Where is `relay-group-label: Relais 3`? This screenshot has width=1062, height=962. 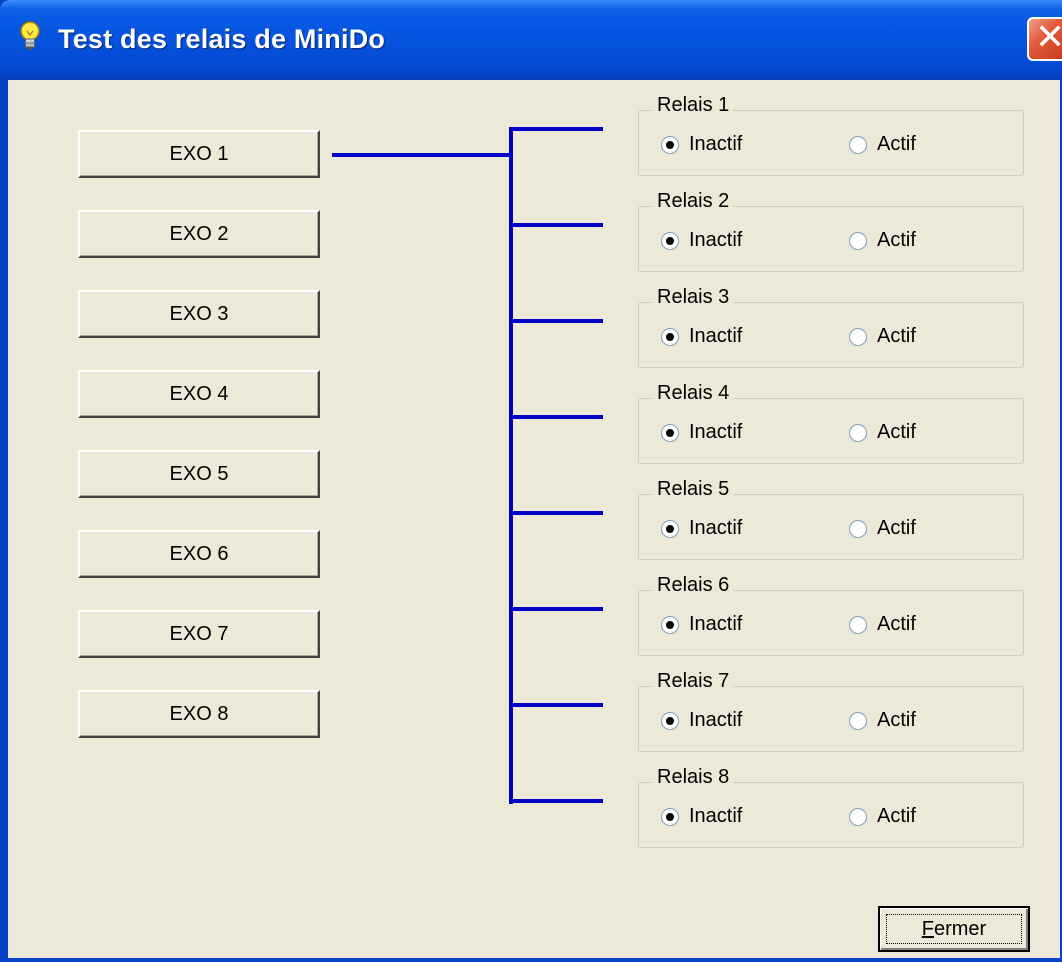
relay-group-label: Relais 3 is located at coordinates (693, 297).